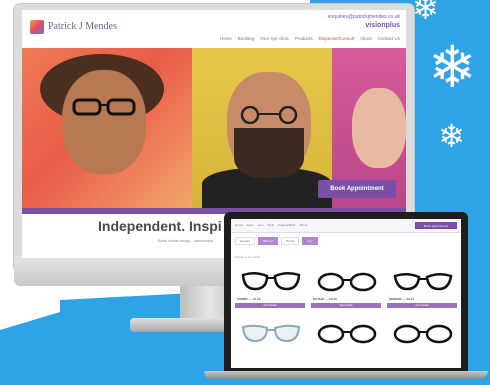 This screenshot has width=490, height=385. What do you see at coordinates (304, 38) in the screenshot?
I see `nav-item: Products` at bounding box center [304, 38].